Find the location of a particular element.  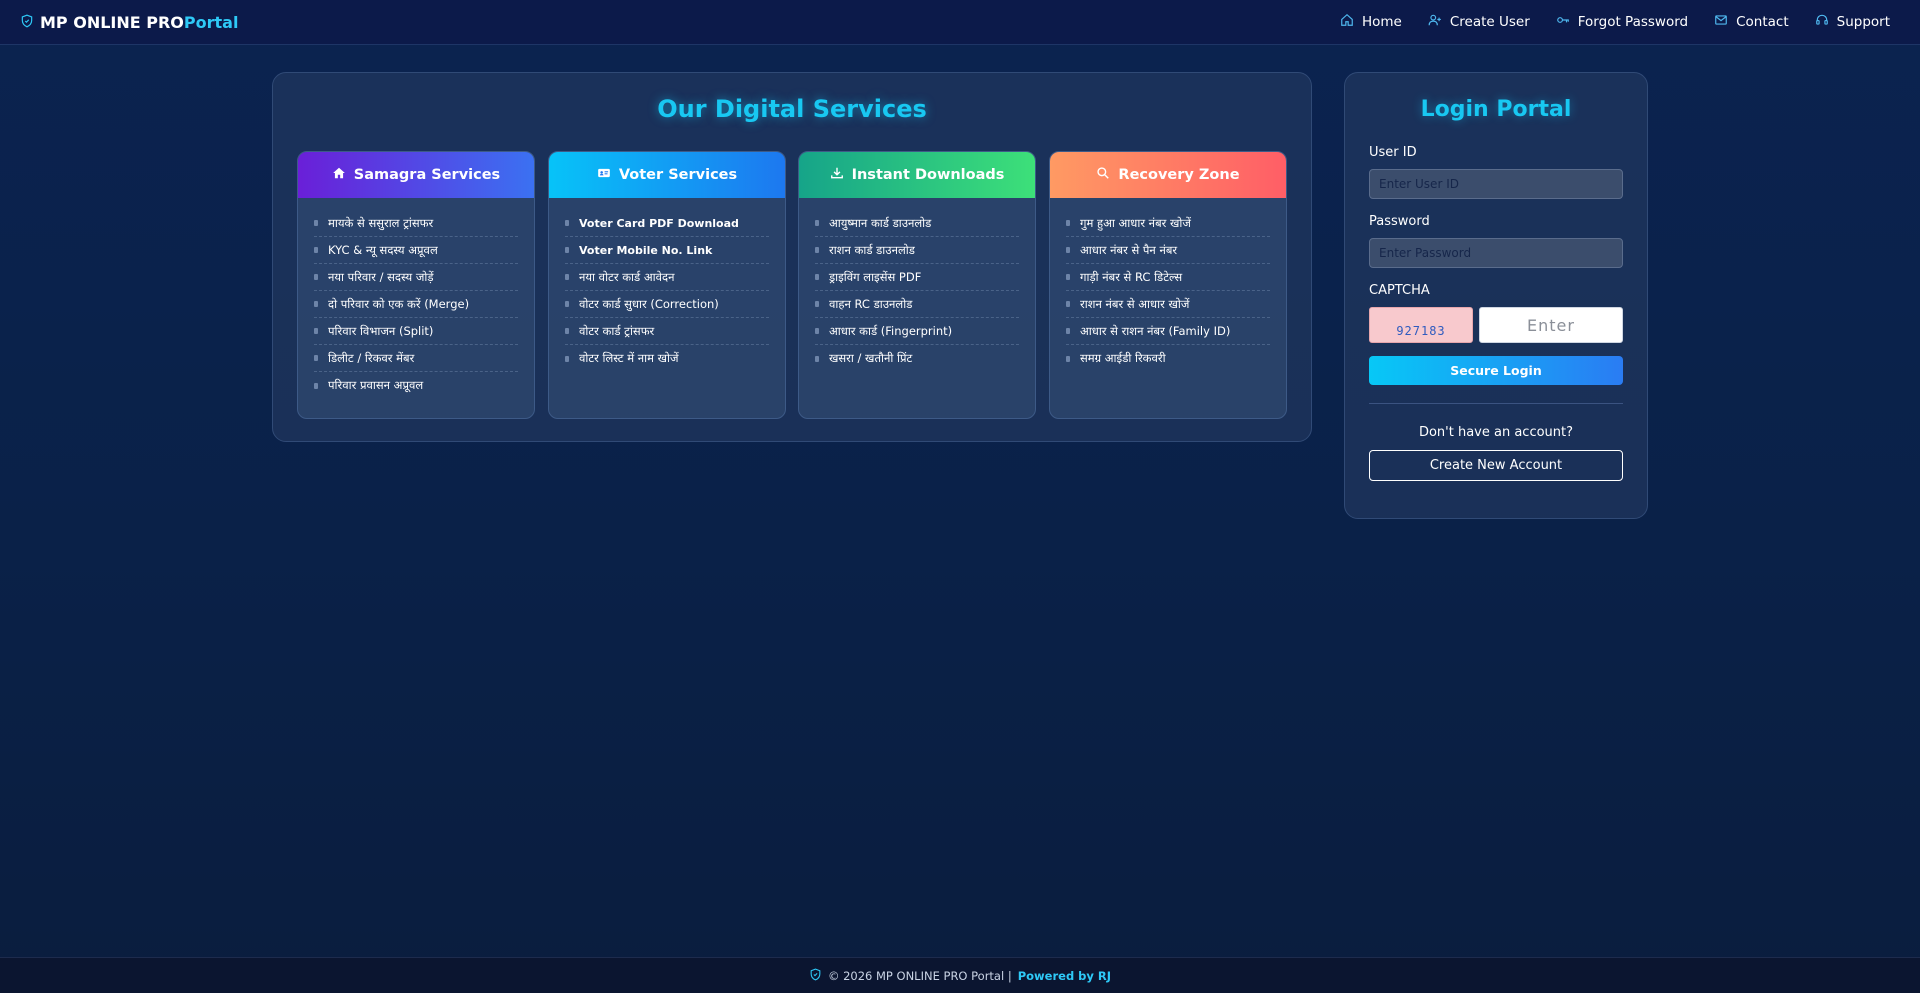

envelope-icon is located at coordinates (1721, 22).